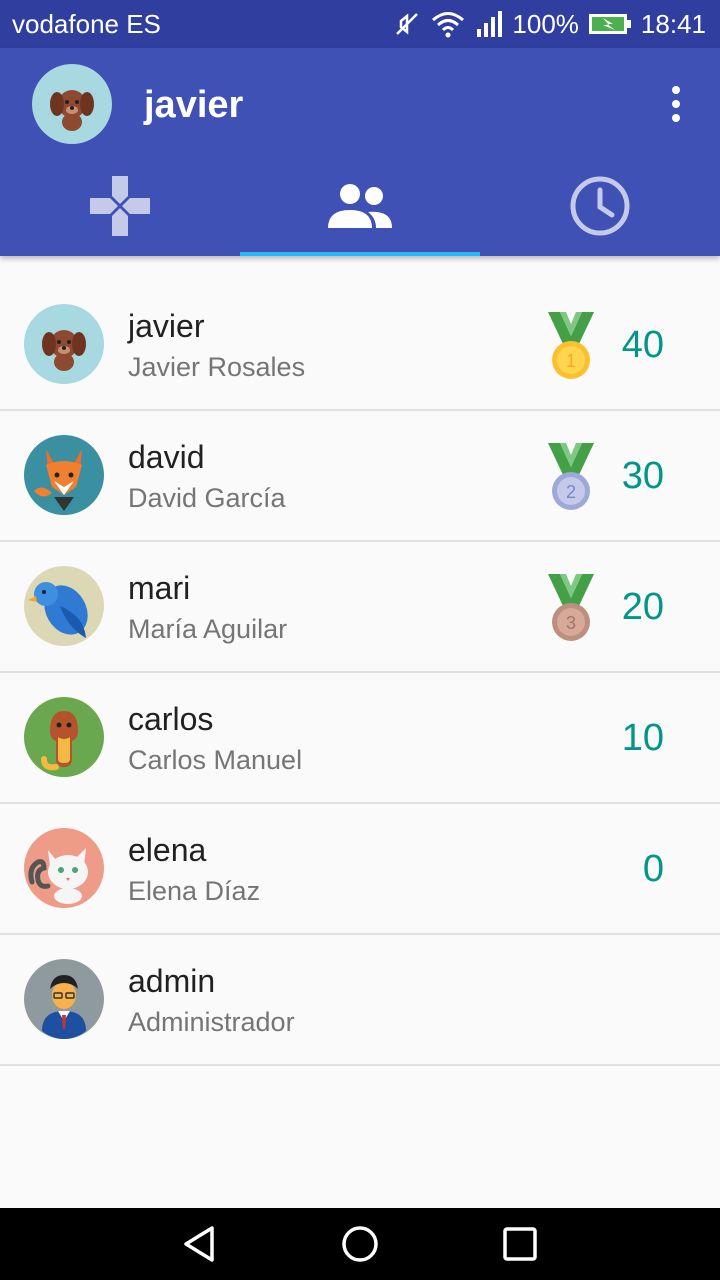  I want to click on username: admin, so click(172, 981).